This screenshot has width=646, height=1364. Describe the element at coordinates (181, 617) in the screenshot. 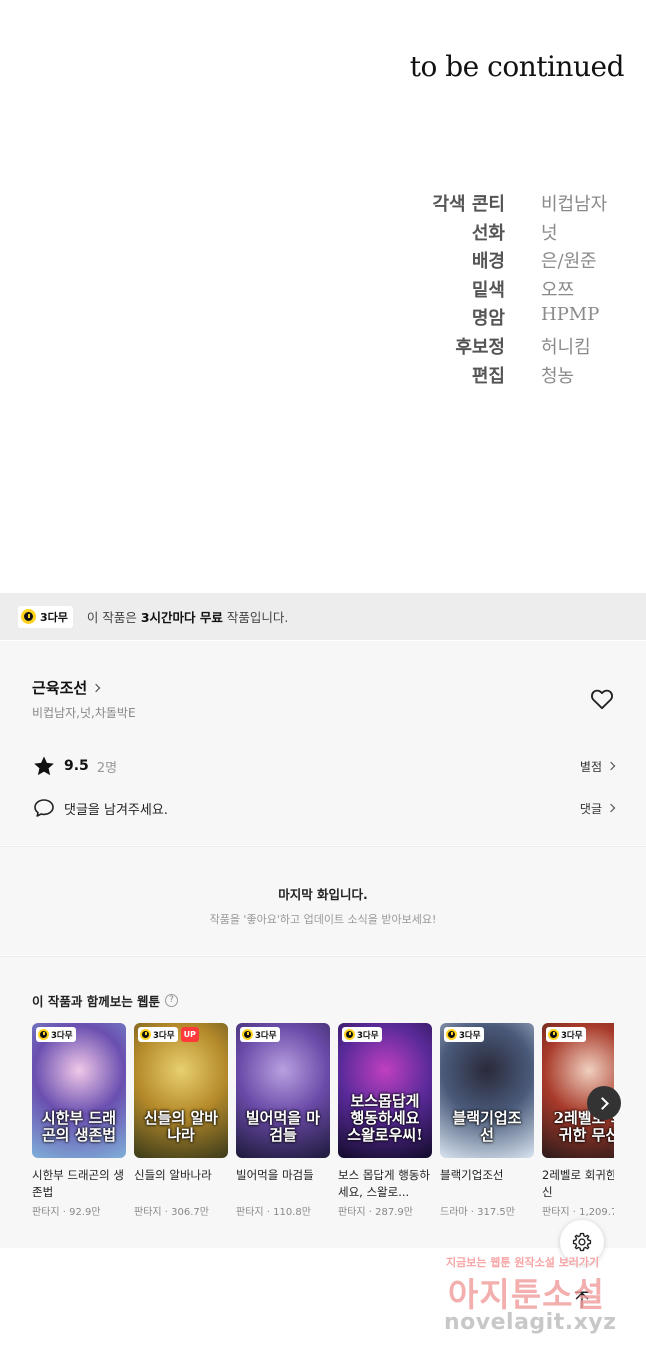

I see `free-text-highlight: 3시간마다 무료` at that location.